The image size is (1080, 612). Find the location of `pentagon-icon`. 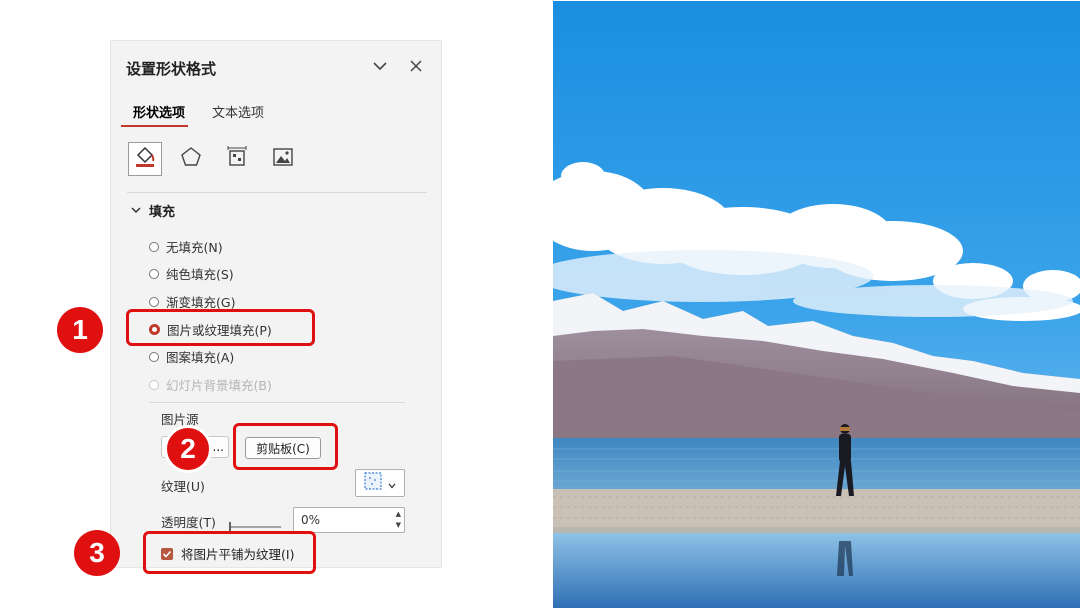

pentagon-icon is located at coordinates (191, 159).